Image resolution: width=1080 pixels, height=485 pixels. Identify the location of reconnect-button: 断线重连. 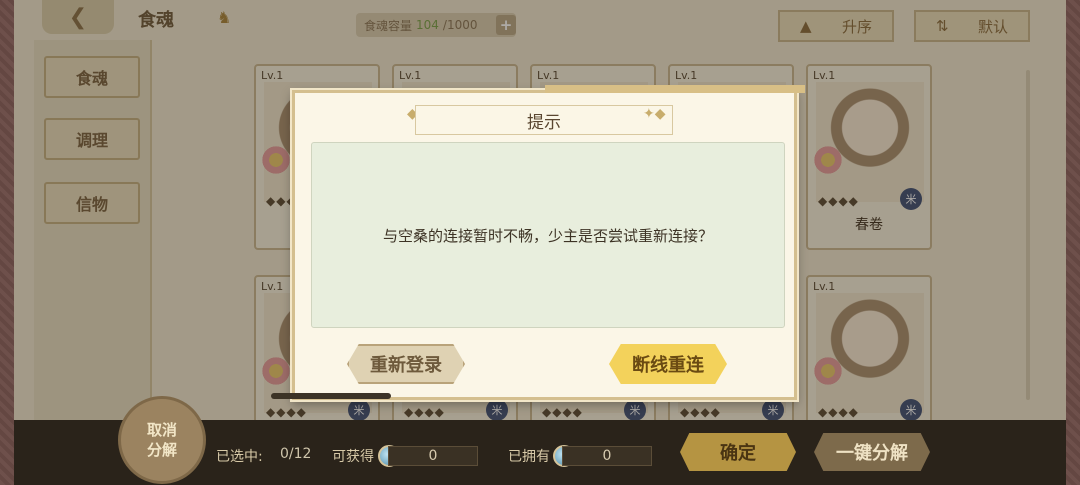
(668, 364).